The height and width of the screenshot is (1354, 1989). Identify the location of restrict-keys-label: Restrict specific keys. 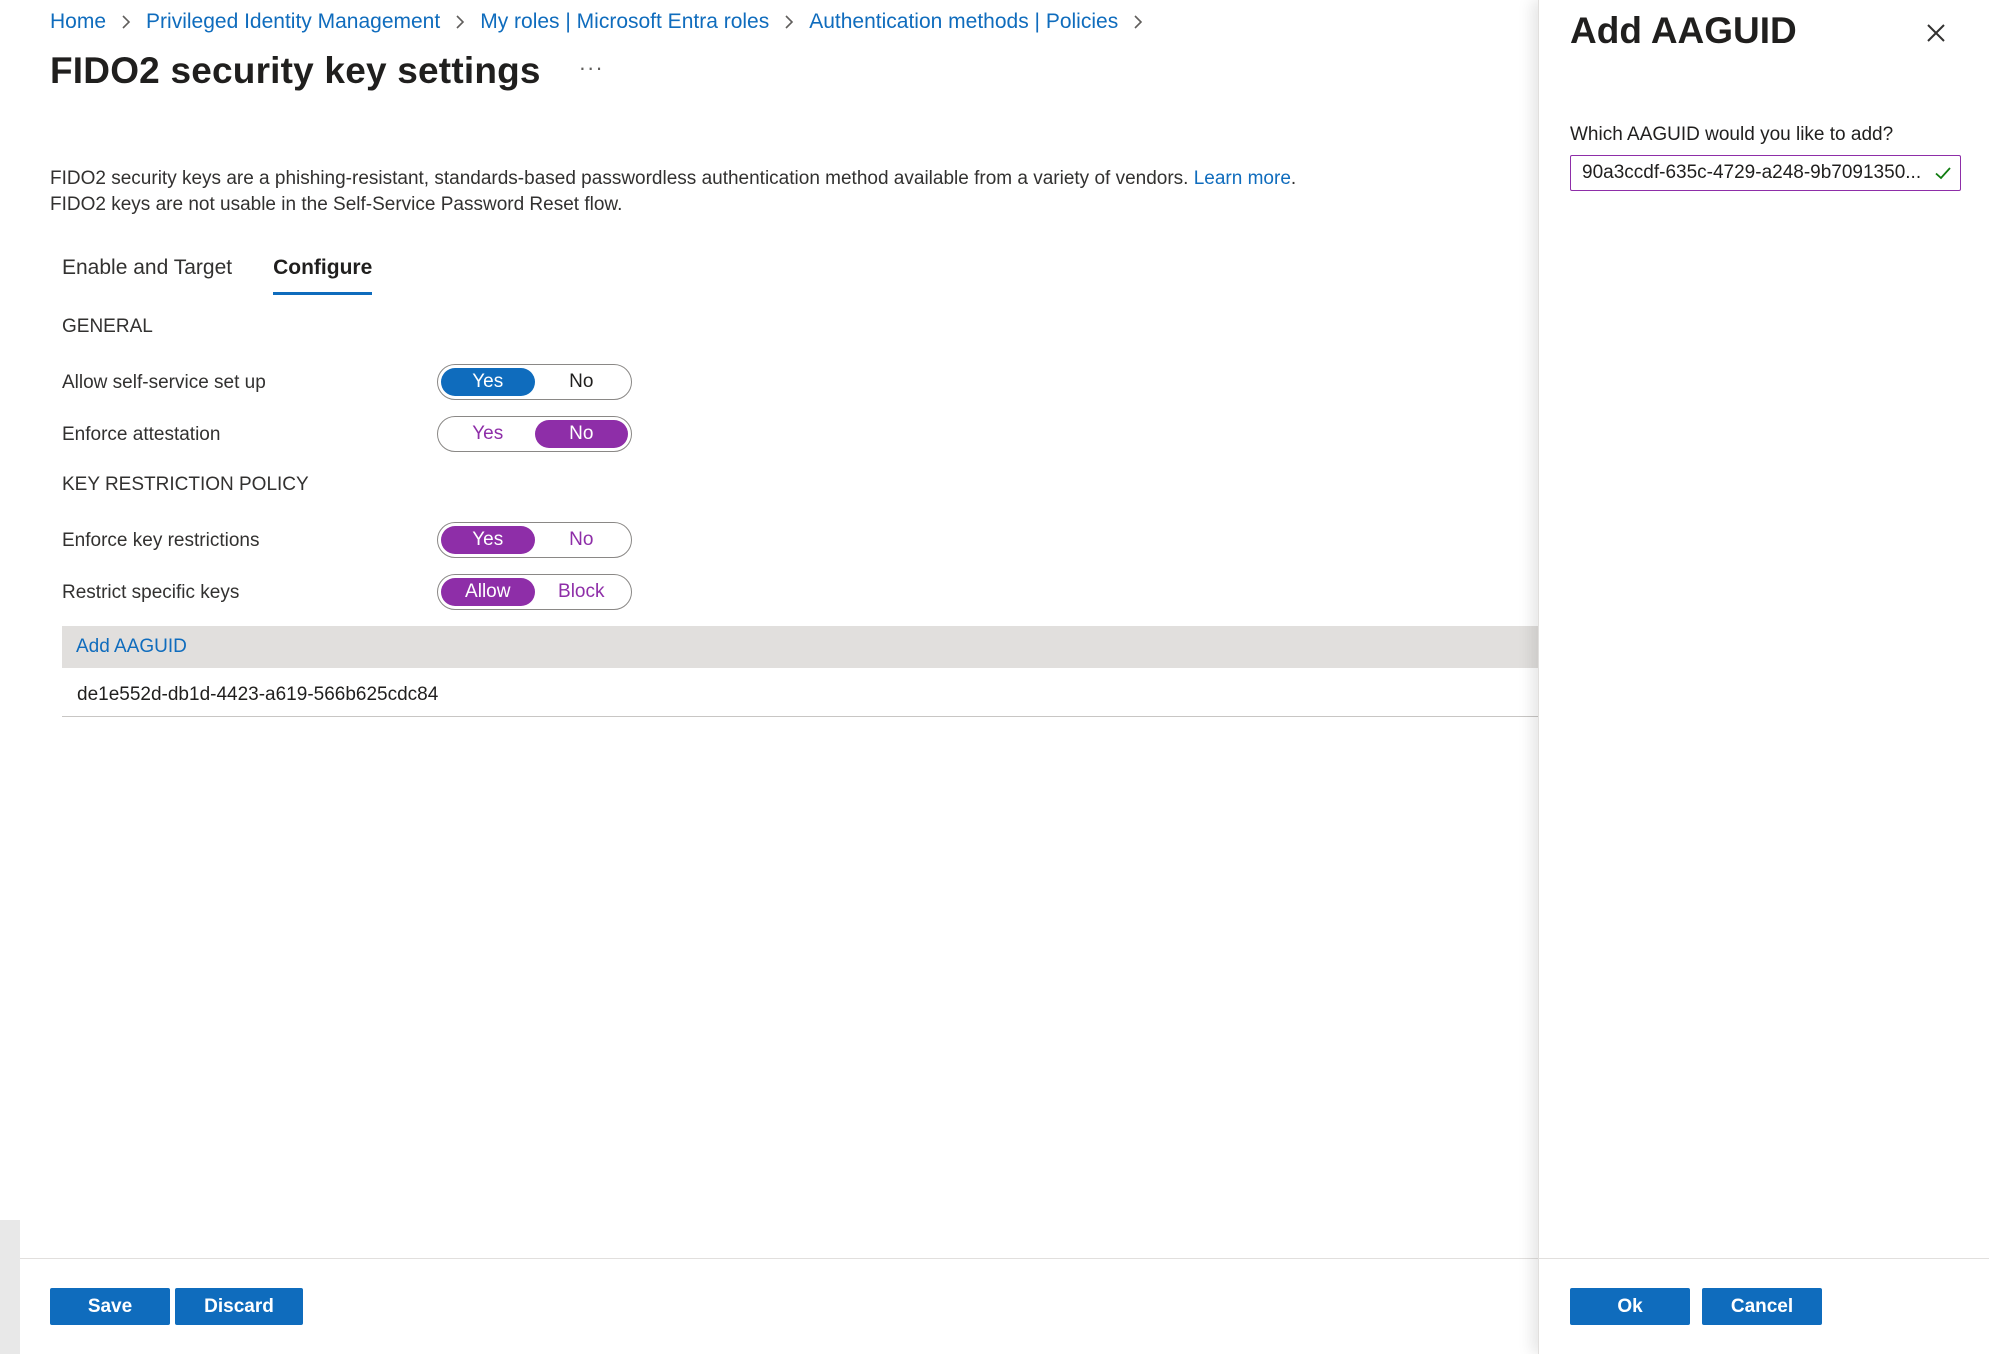
(151, 592).